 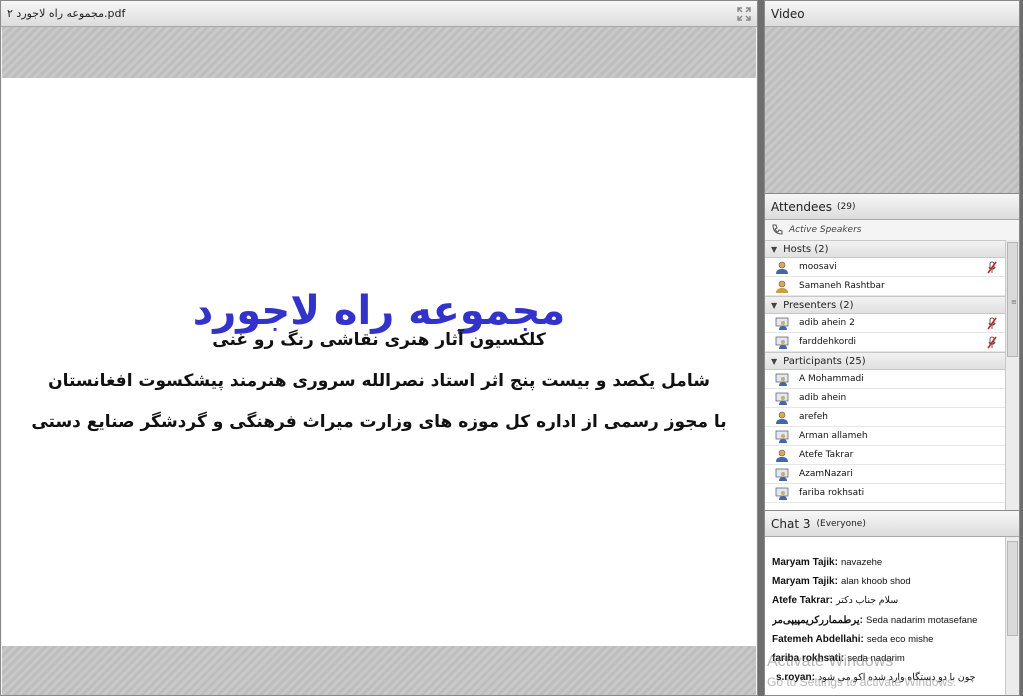 What do you see at coordinates (875, 582) in the screenshot?
I see `chat-text: alan khoob shod` at bounding box center [875, 582].